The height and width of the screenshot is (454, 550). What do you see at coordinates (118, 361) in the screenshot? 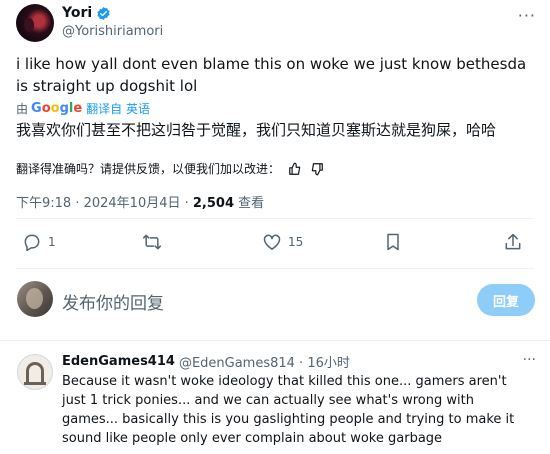
I see `reply-author-name: EdenGames414` at bounding box center [118, 361].